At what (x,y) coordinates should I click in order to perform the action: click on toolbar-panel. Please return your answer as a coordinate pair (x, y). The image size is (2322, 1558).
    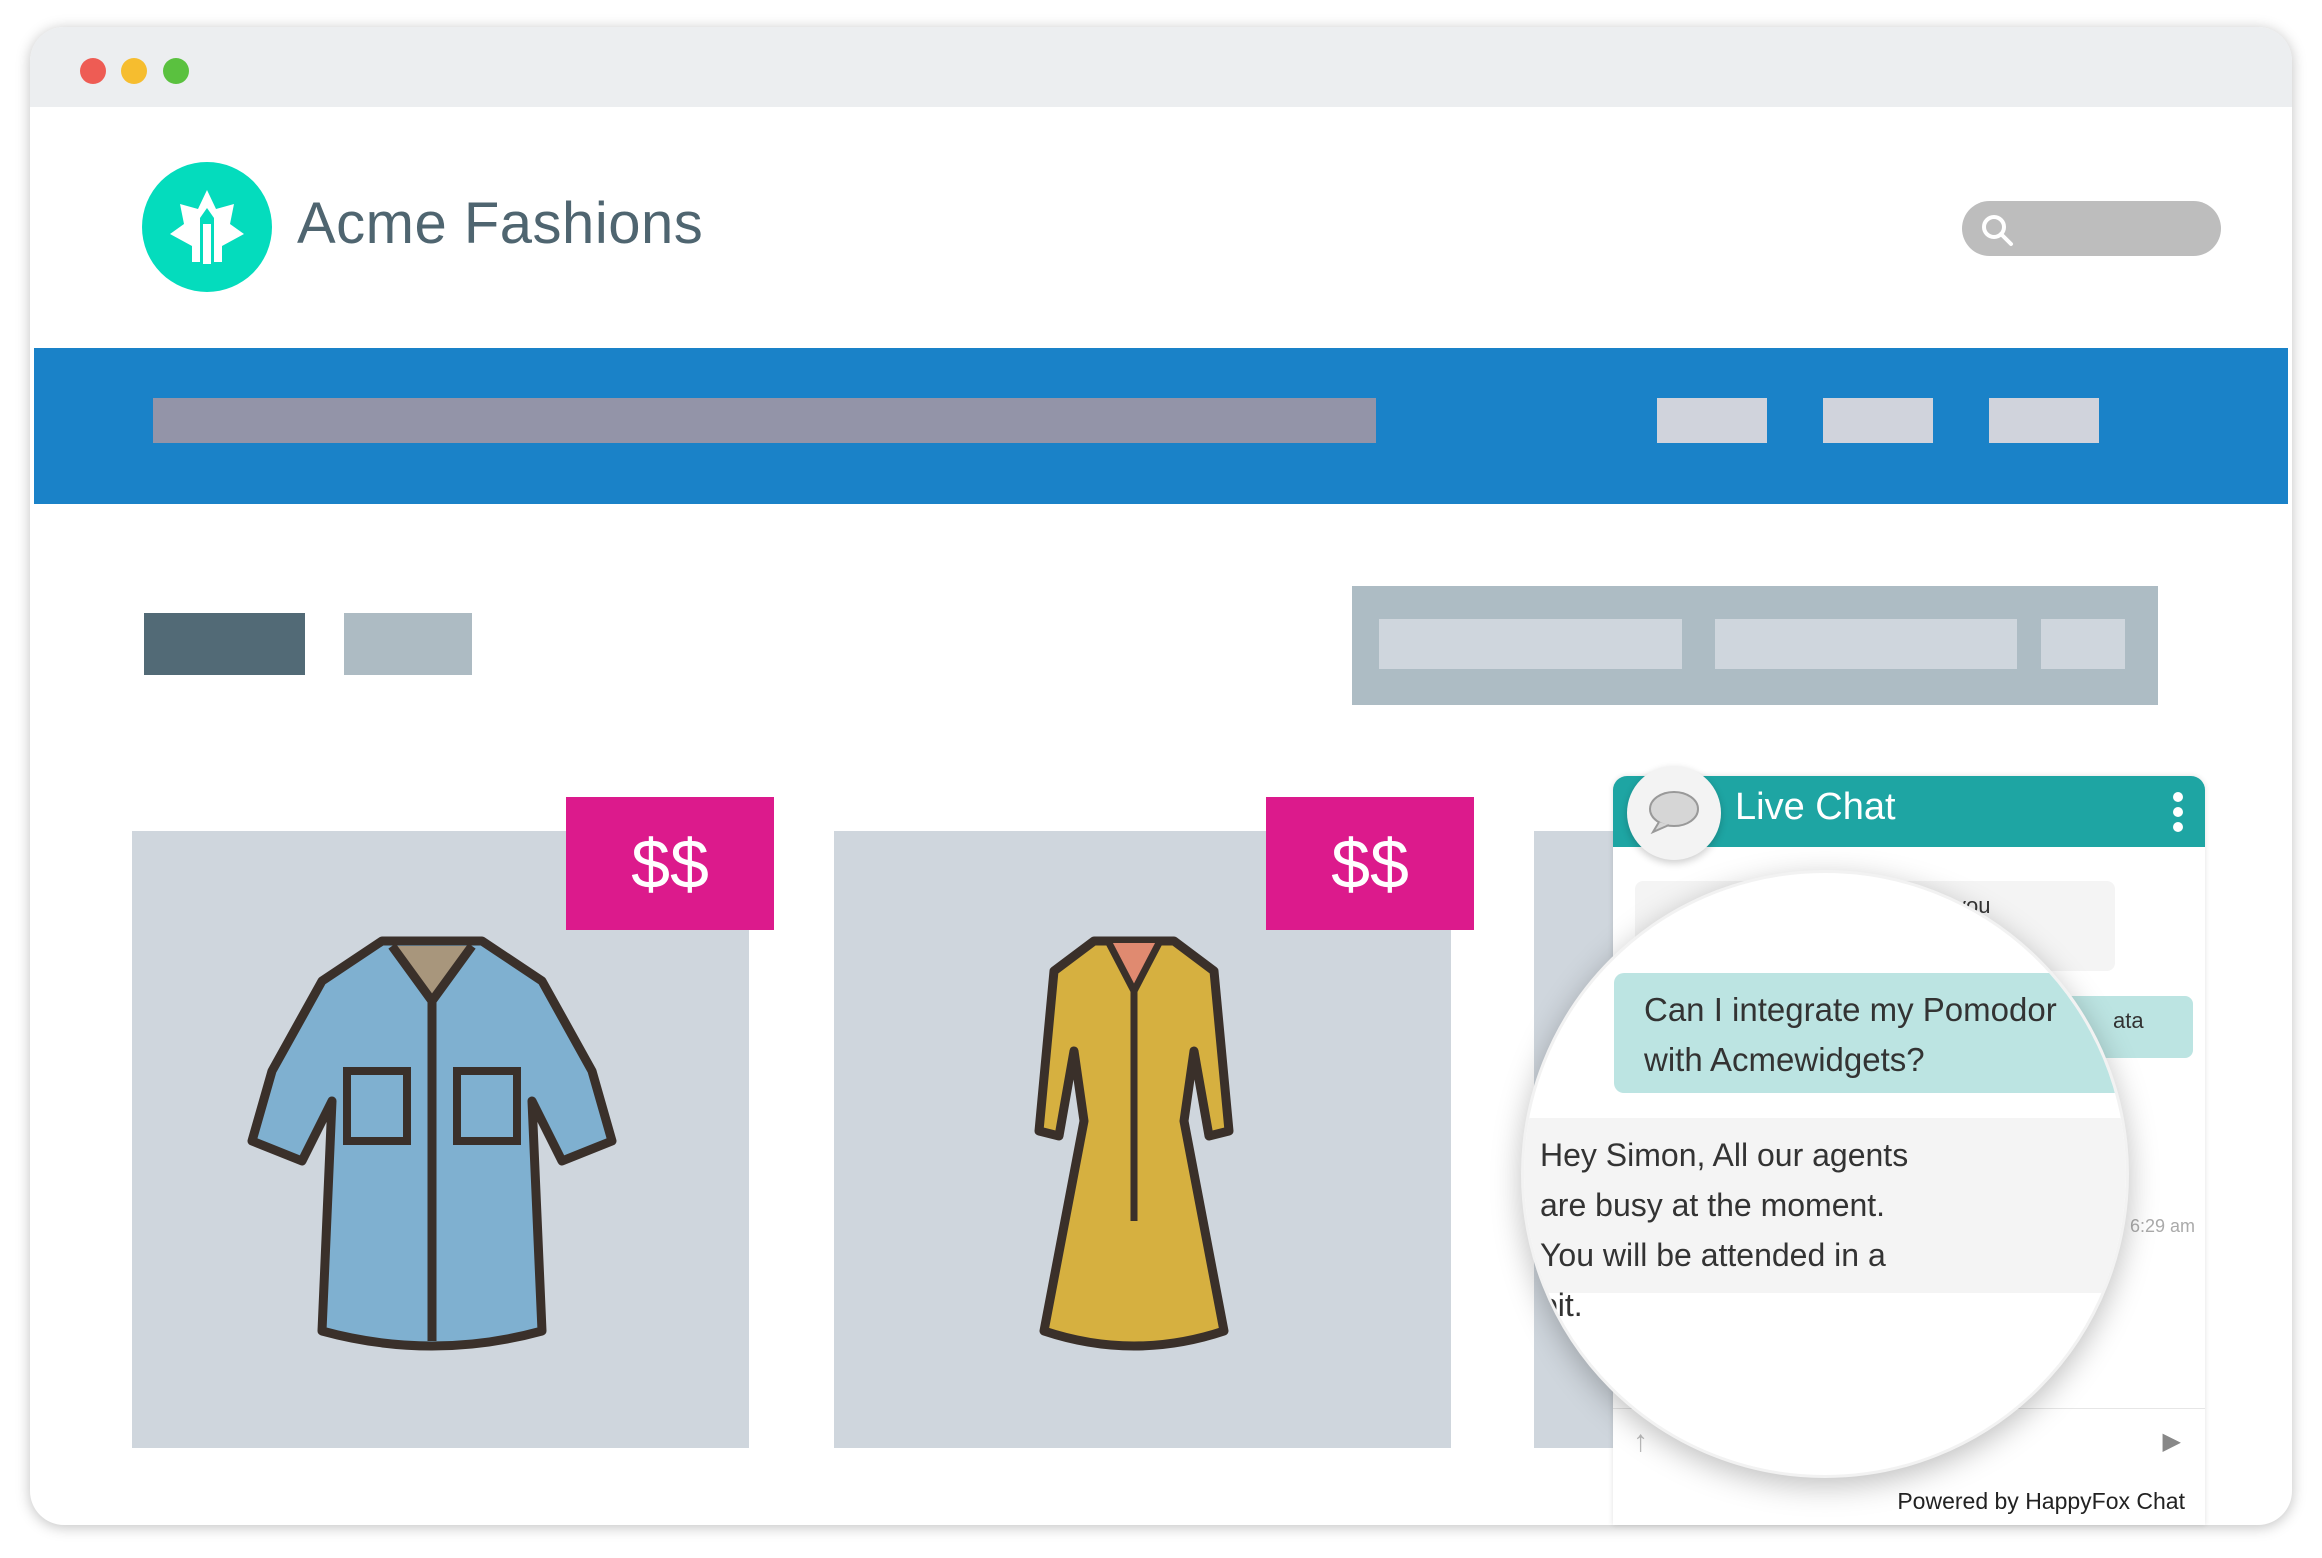
    Looking at the image, I should click on (1755, 645).